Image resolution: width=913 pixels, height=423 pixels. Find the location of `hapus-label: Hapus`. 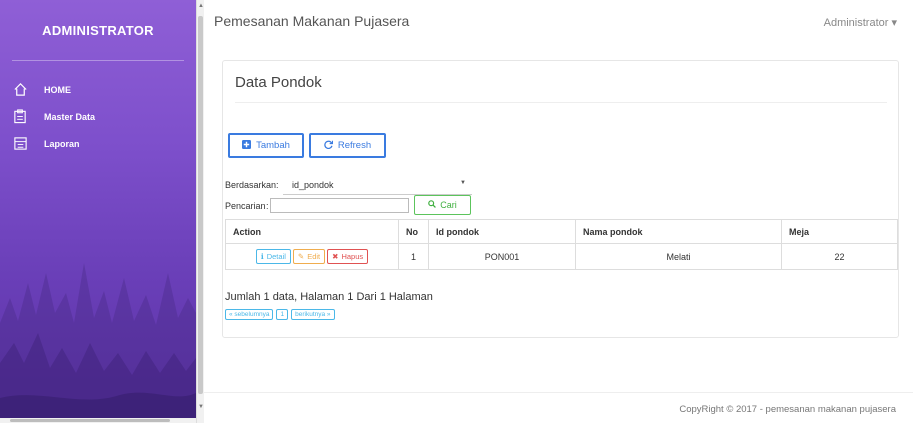

hapus-label: Hapus is located at coordinates (352, 256).